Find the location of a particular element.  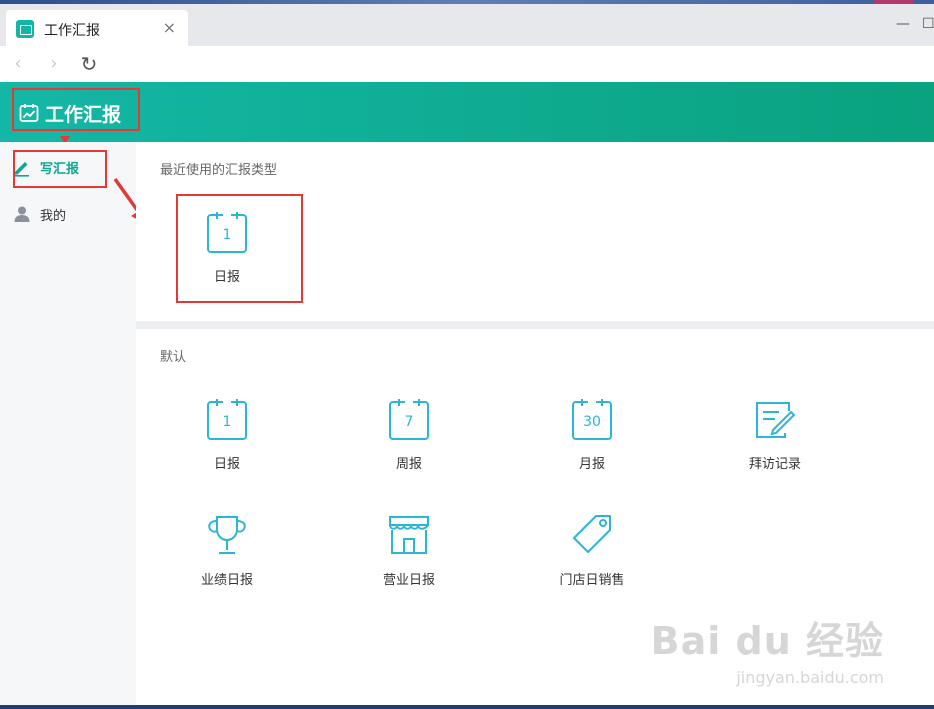

calendar-number: 7 is located at coordinates (409, 422).